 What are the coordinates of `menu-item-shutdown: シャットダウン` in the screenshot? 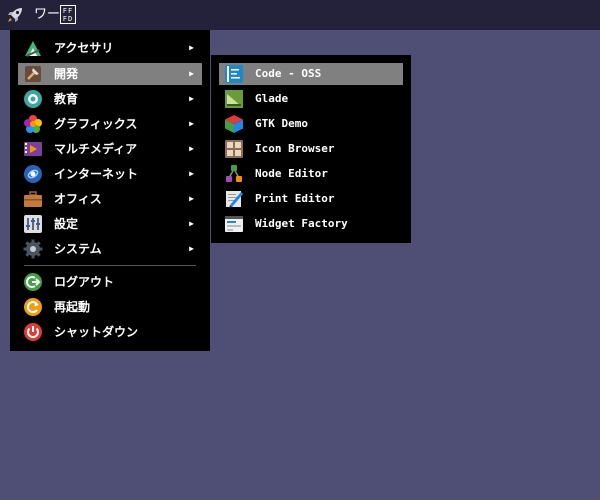 It's located at (110, 332).